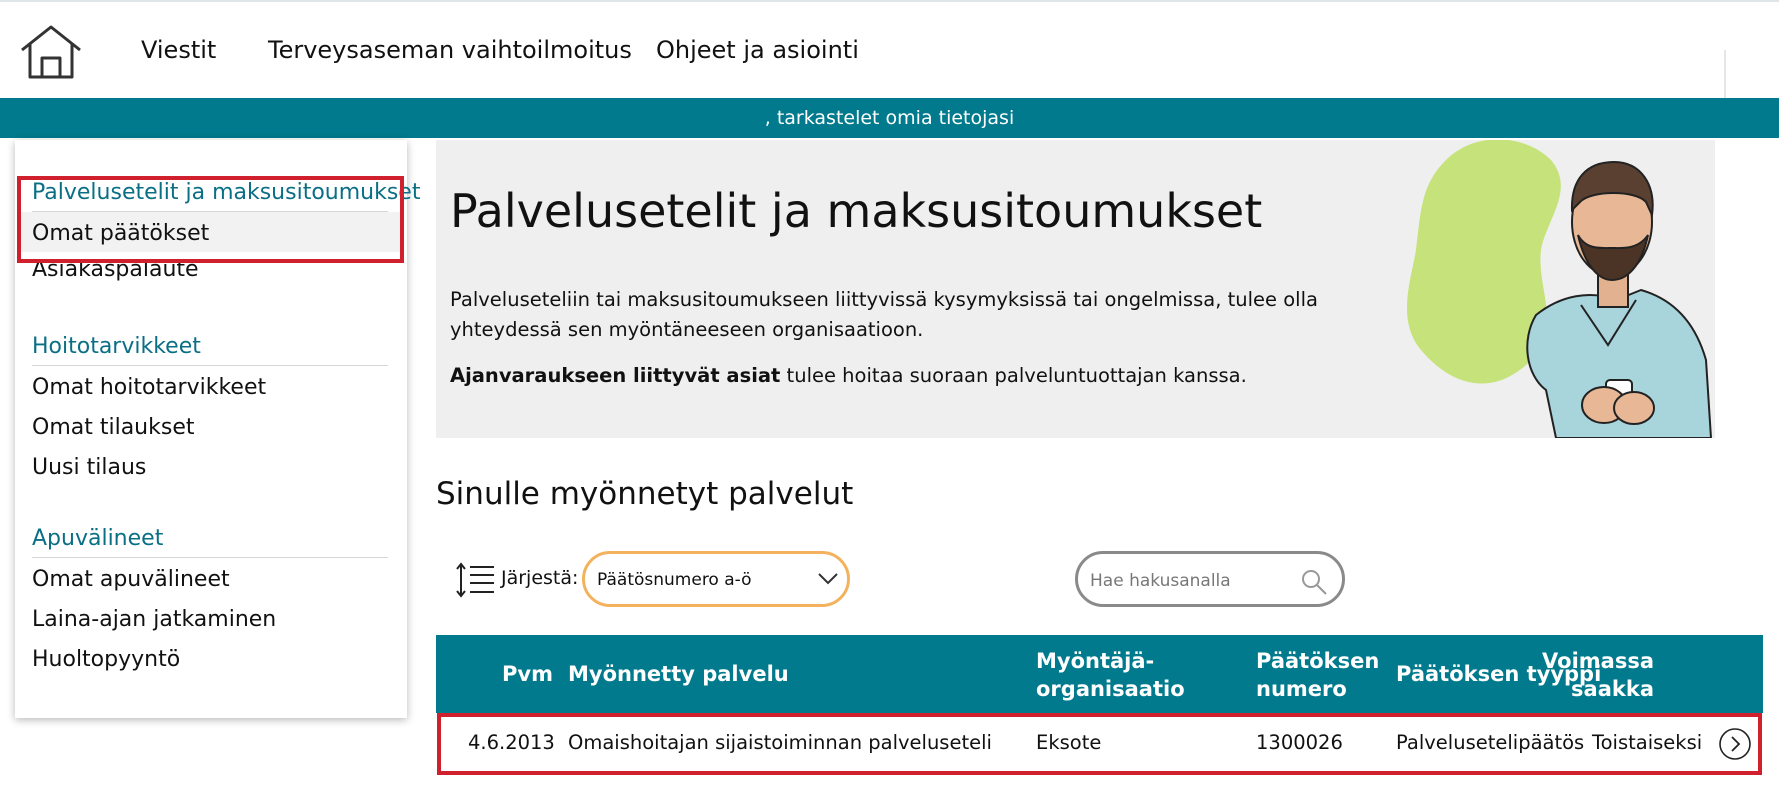  I want to click on sidebar-item-loan-extension: Laina-ajan jatkaminen, so click(154, 619).